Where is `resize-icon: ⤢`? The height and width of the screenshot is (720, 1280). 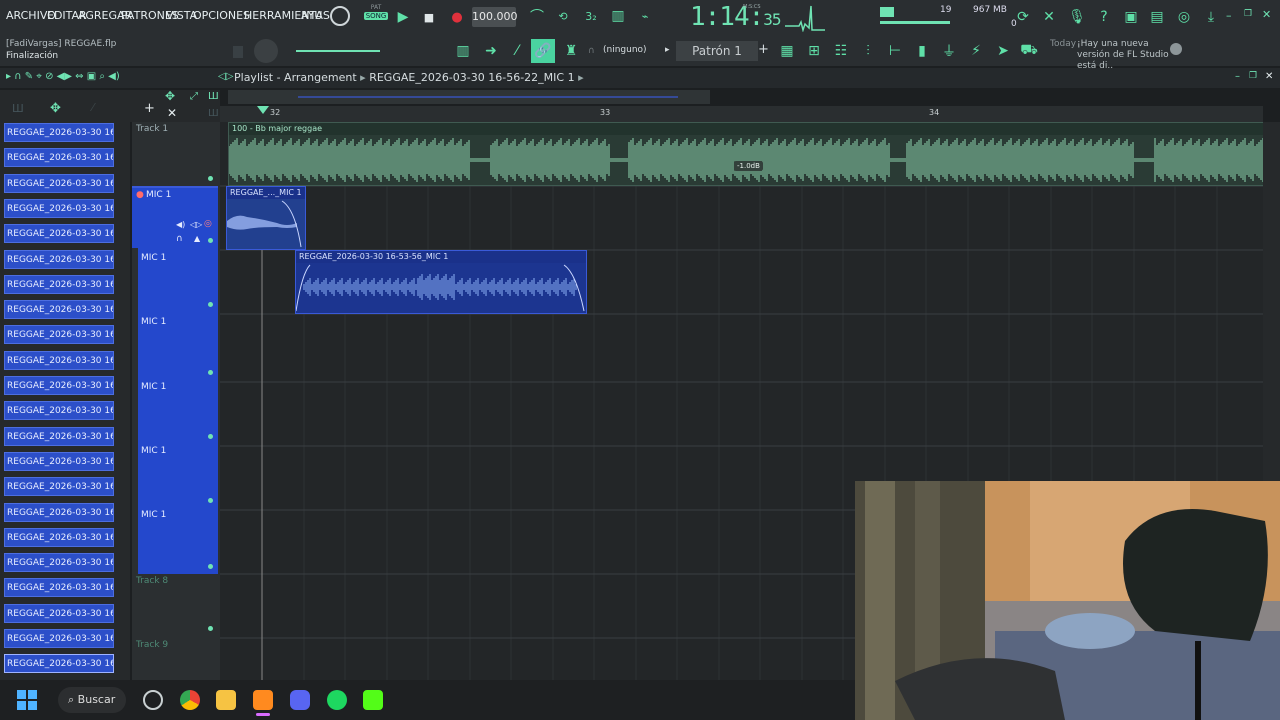
resize-icon: ⤢ is located at coordinates (194, 96).